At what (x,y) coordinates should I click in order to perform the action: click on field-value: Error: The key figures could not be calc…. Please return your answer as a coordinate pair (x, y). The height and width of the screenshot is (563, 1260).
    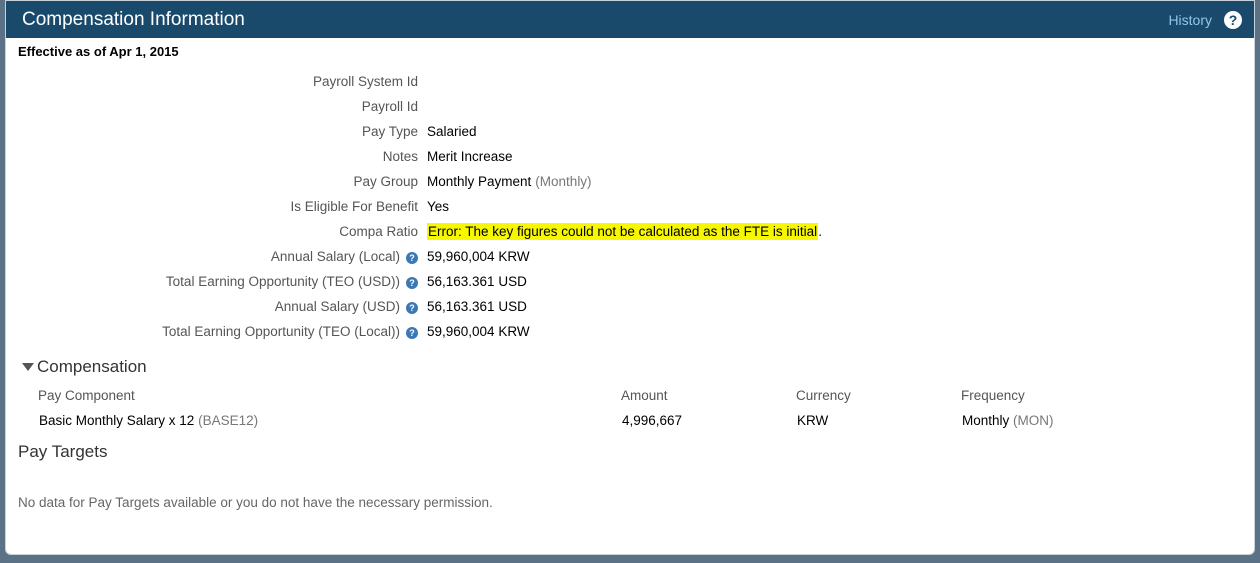
    Looking at the image, I should click on (624, 231).